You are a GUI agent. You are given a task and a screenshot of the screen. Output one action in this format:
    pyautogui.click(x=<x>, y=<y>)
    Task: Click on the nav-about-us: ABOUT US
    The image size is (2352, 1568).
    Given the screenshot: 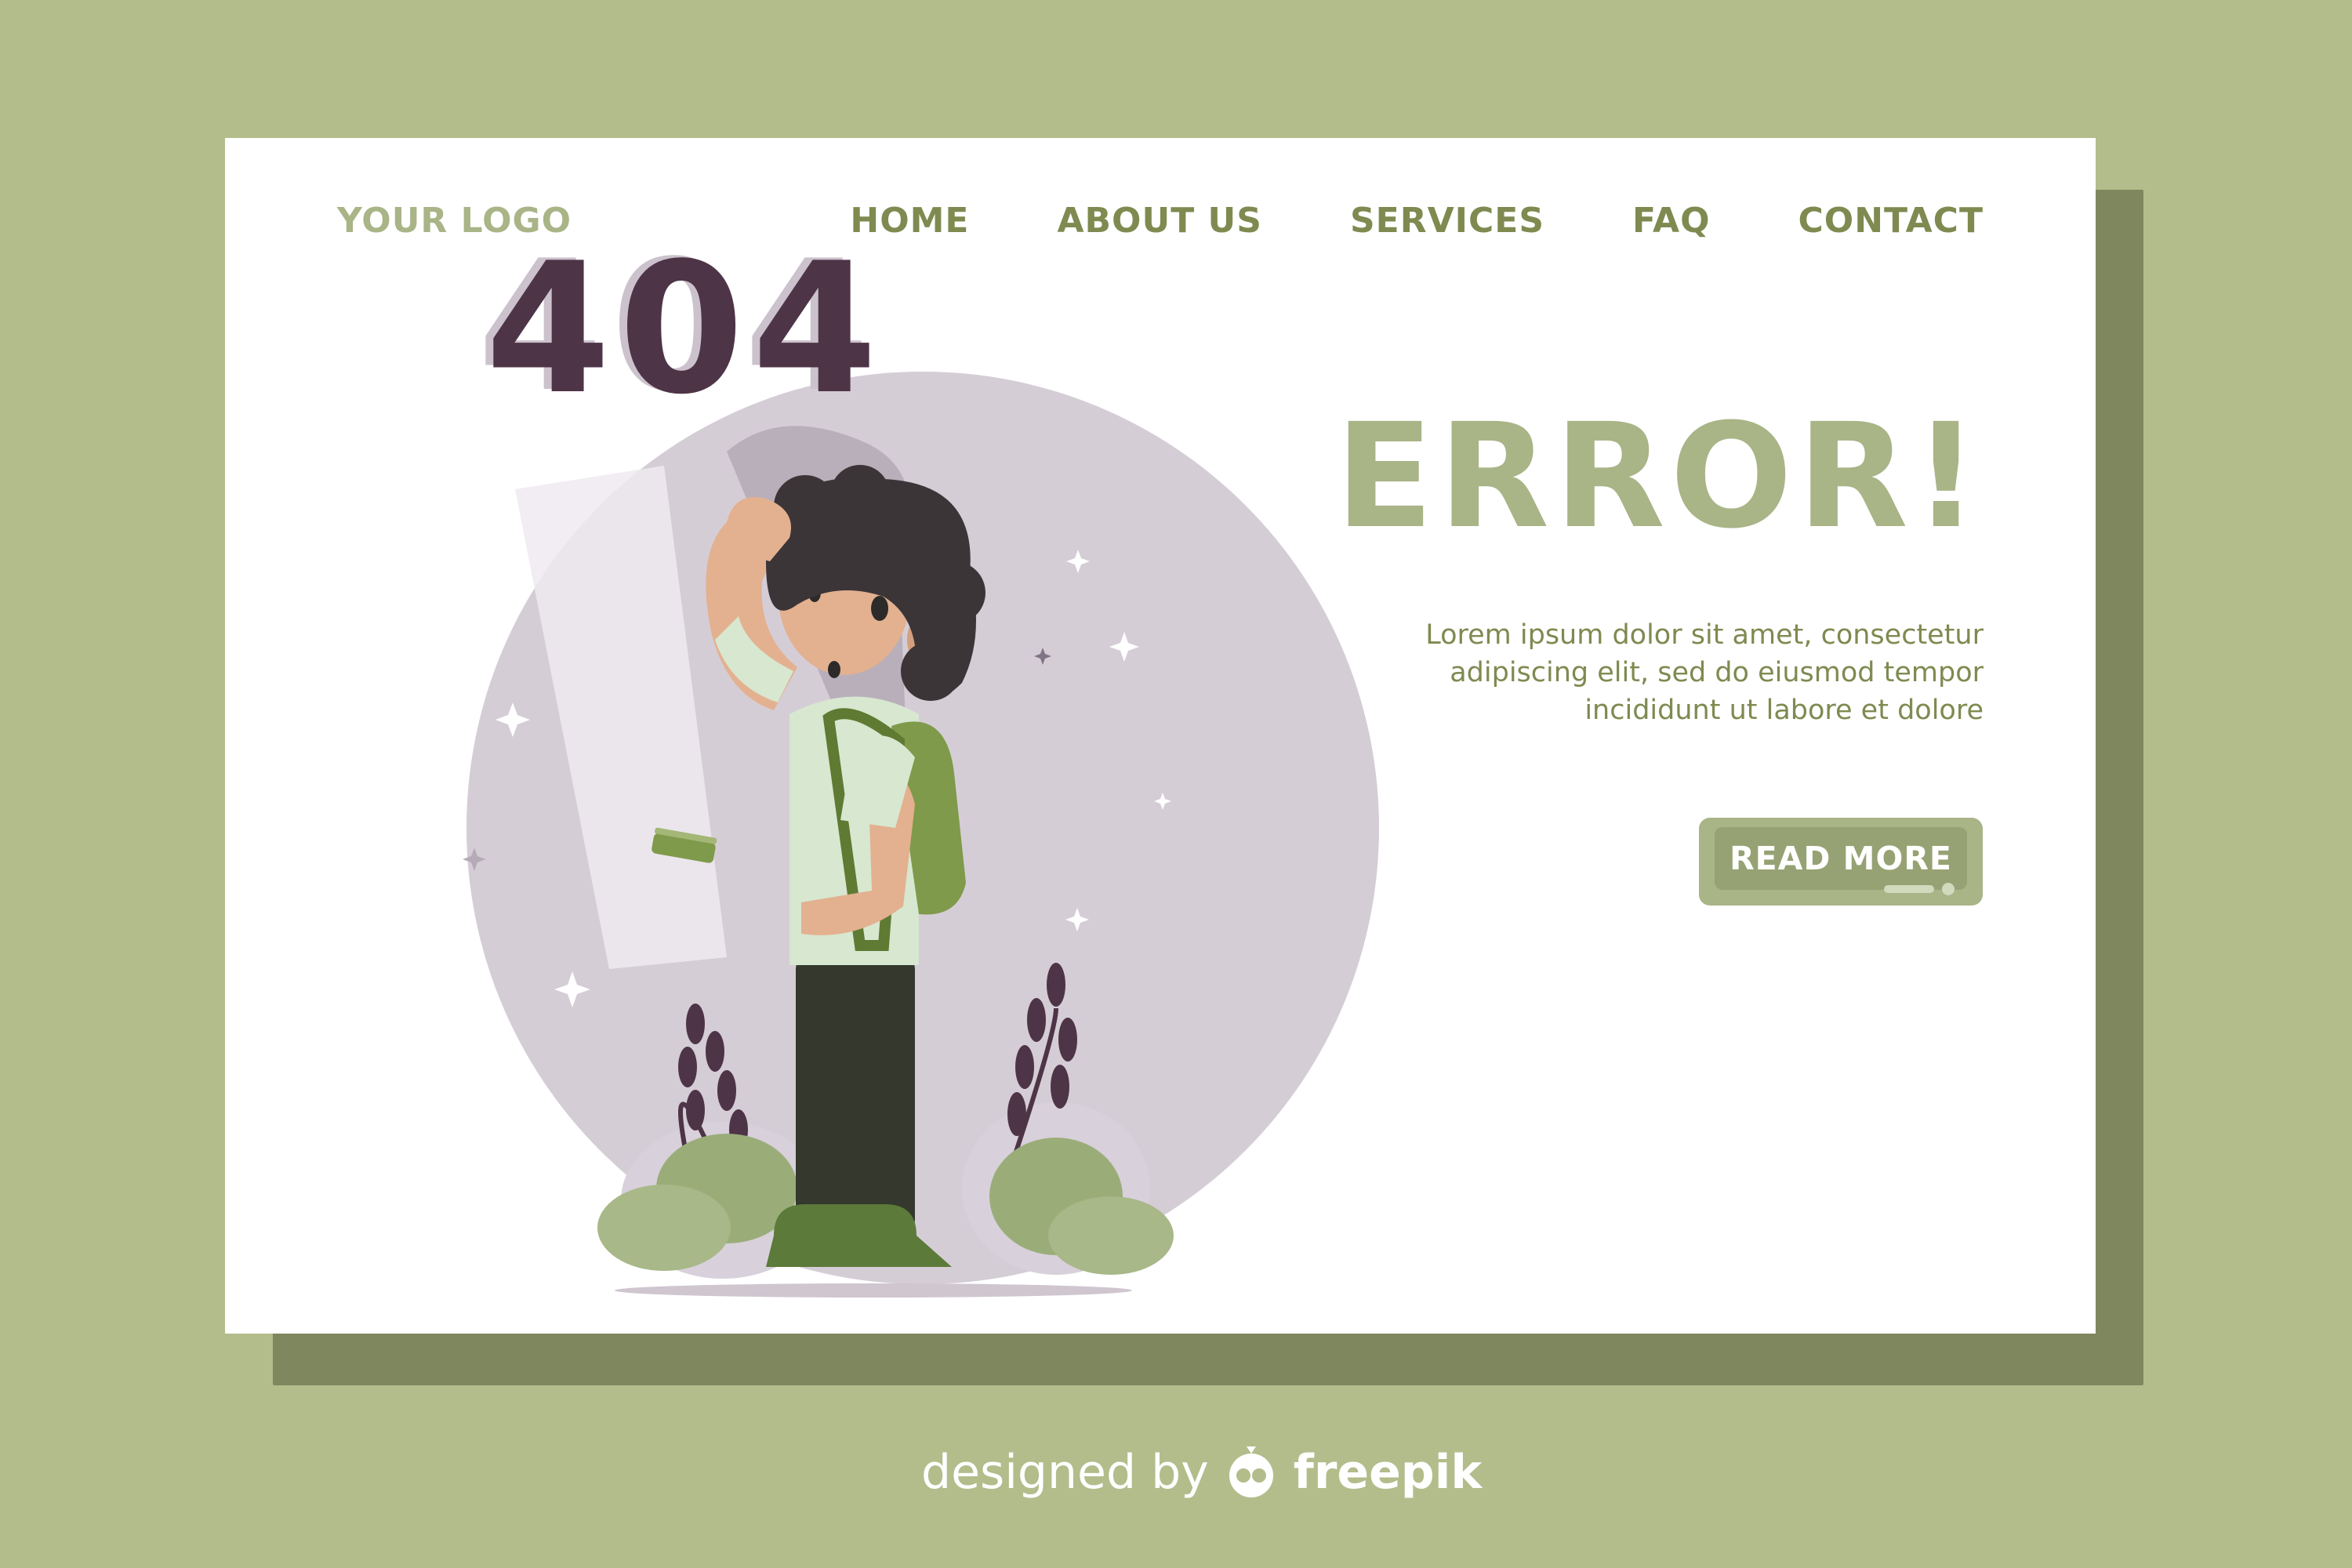 What is the action you would take?
    pyautogui.click(x=1159, y=221)
    